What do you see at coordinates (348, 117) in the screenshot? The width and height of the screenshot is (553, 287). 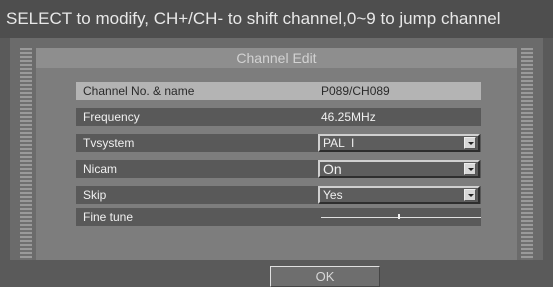 I see `frequency-value: 46.25MHz` at bounding box center [348, 117].